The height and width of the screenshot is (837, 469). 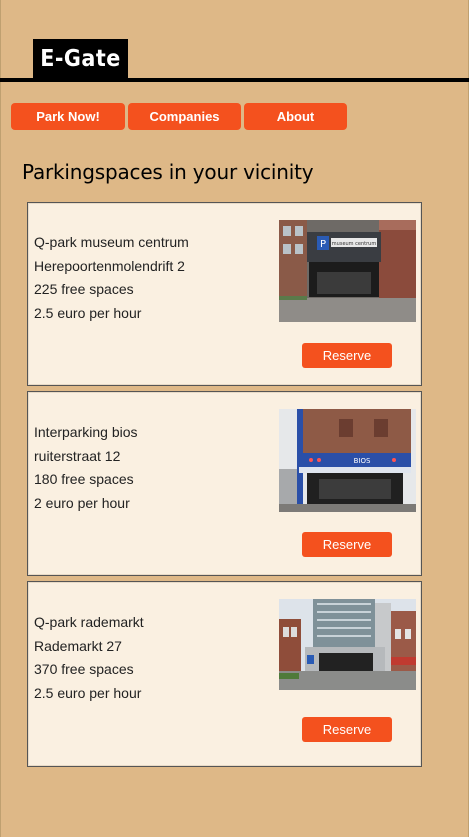 I want to click on svg-text: museum centrum, so click(x=354, y=244).